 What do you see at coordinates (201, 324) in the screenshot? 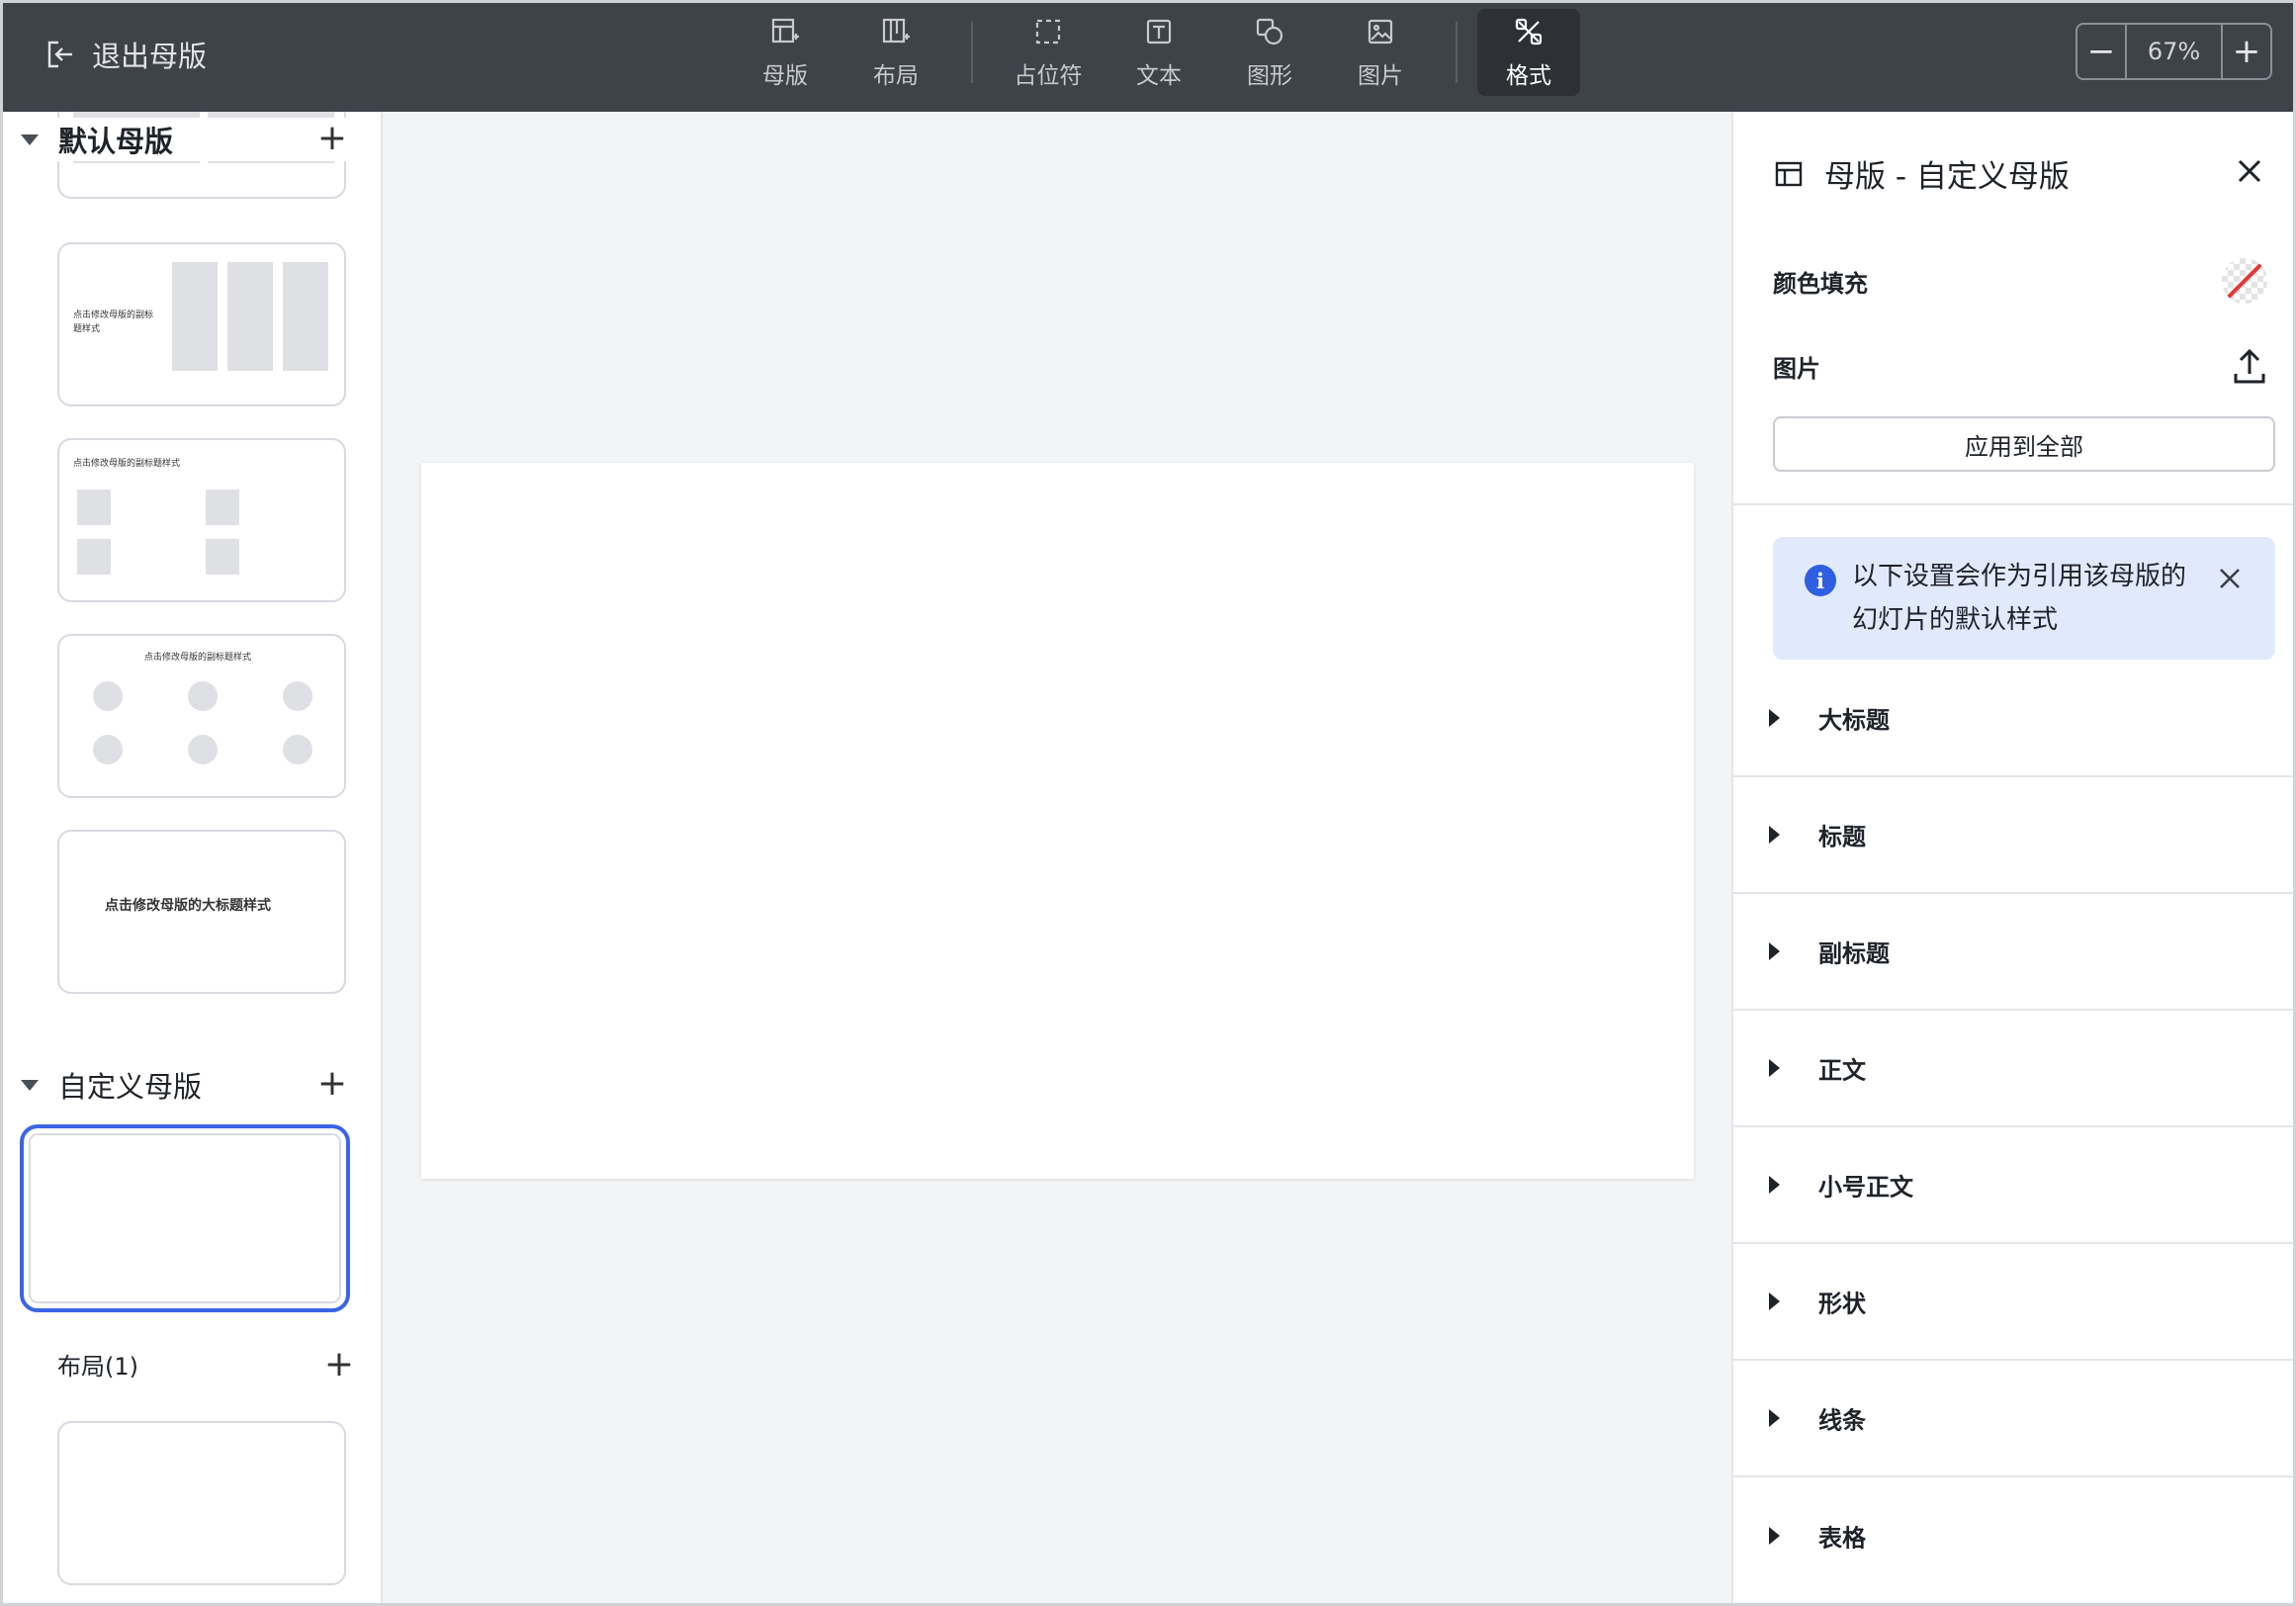
I see `master-thumbnail: 点击修改母版的副标 题样式` at bounding box center [201, 324].